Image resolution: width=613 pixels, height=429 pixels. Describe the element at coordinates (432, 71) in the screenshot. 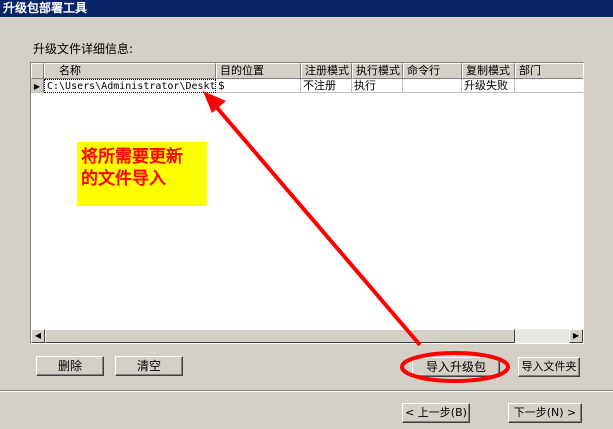

I see `column-header-cmd: 命令行` at that location.